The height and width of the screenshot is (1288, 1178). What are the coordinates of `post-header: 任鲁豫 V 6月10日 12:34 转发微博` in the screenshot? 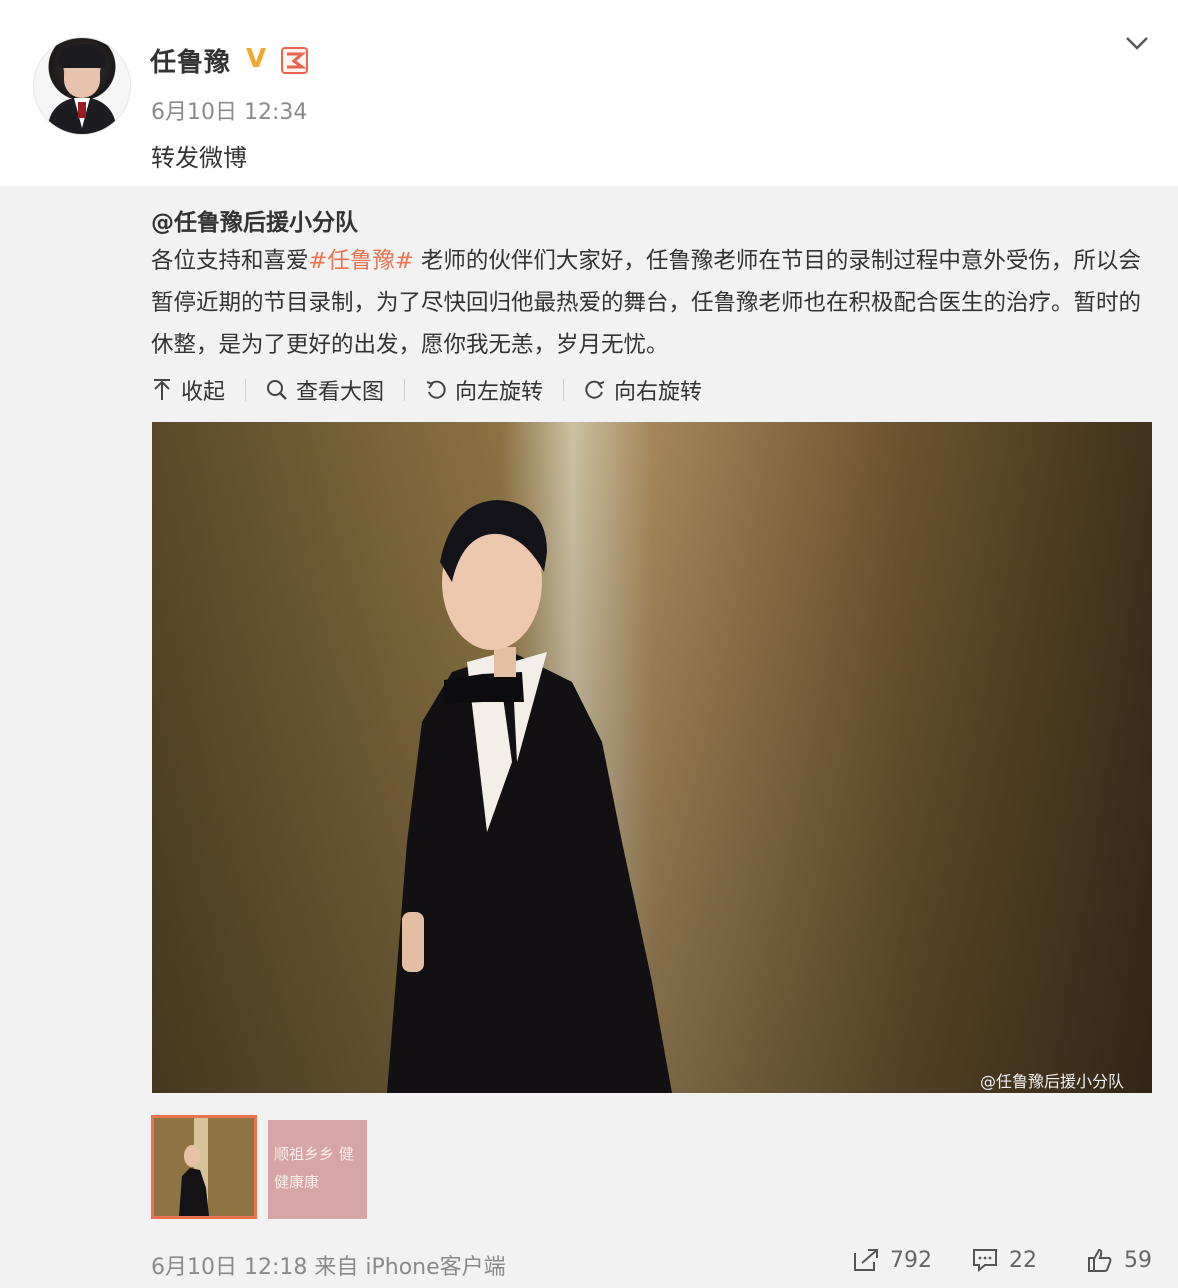 It's located at (589, 93).